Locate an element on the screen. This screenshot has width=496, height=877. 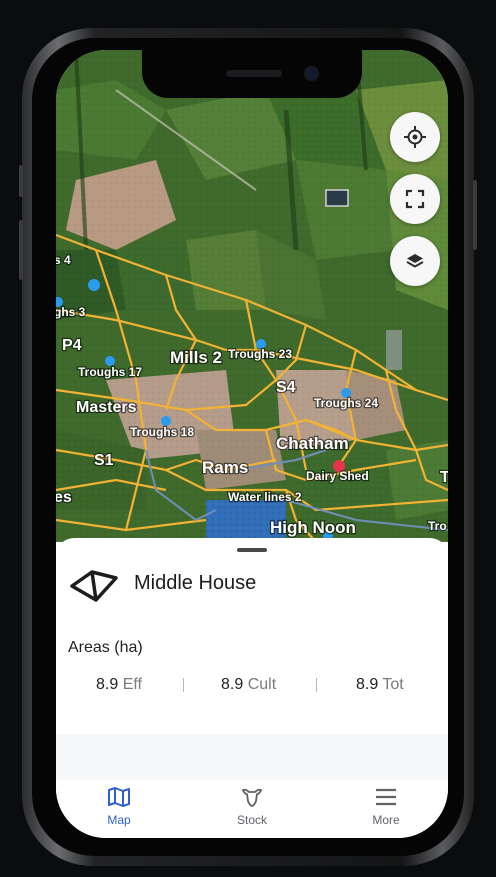
tab-label: Stock is located at coordinates (251, 820).